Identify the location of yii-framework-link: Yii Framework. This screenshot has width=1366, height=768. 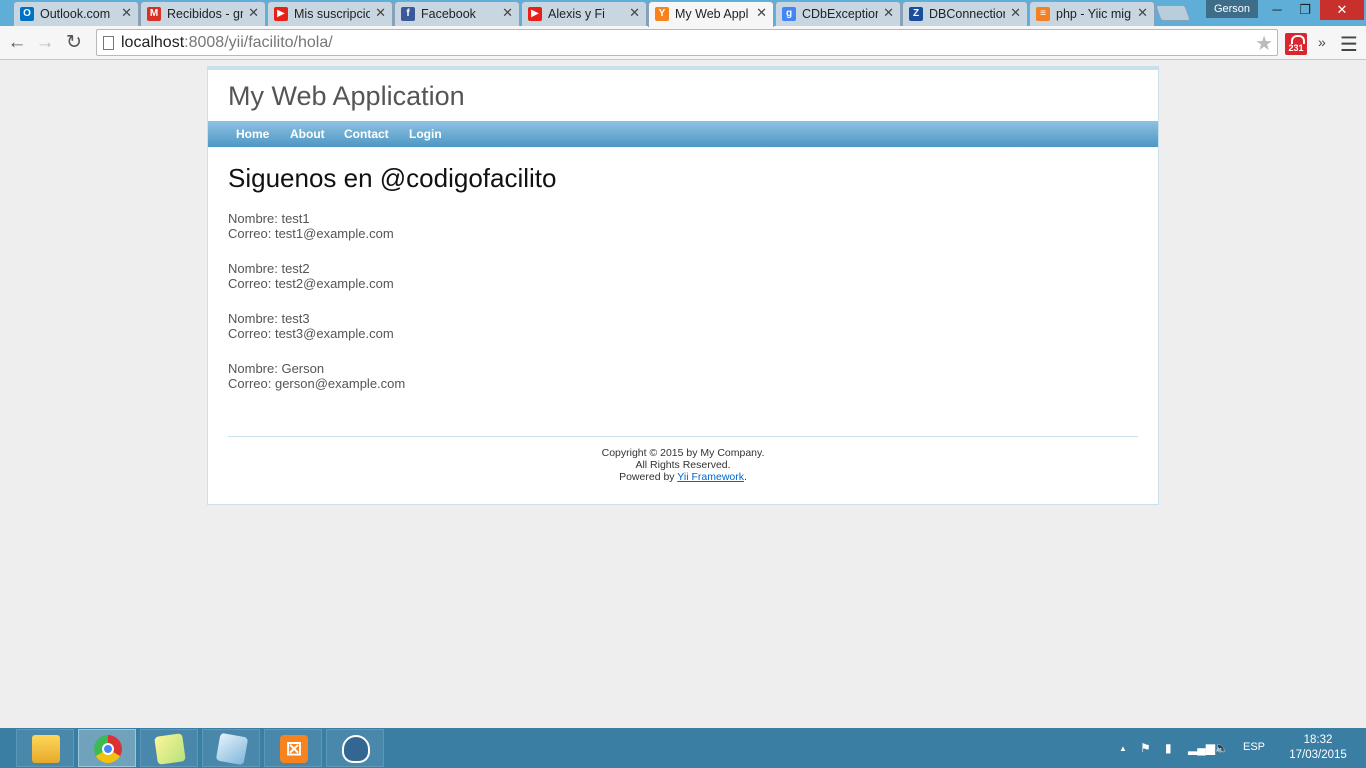
(710, 477).